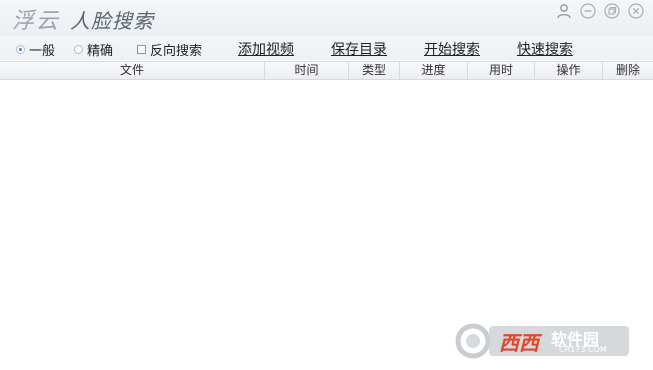 The image size is (653, 370). Describe the element at coordinates (583, 349) in the screenshot. I see `watermark-url: CR173.COM` at that location.